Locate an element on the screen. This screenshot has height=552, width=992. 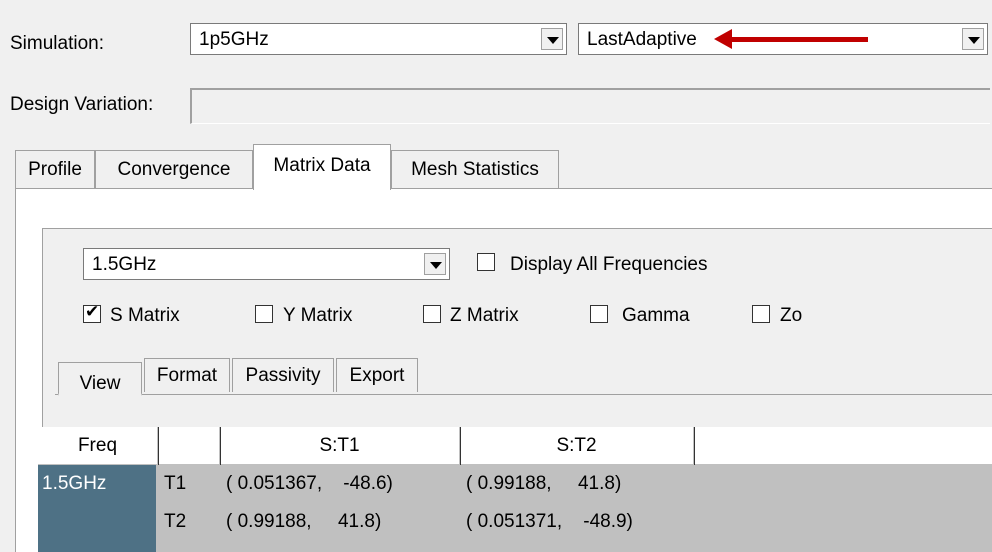
table-row: T2 ( 0.99188, 41.8) ( 0.051371, -48.9) is located at coordinates (515, 522).